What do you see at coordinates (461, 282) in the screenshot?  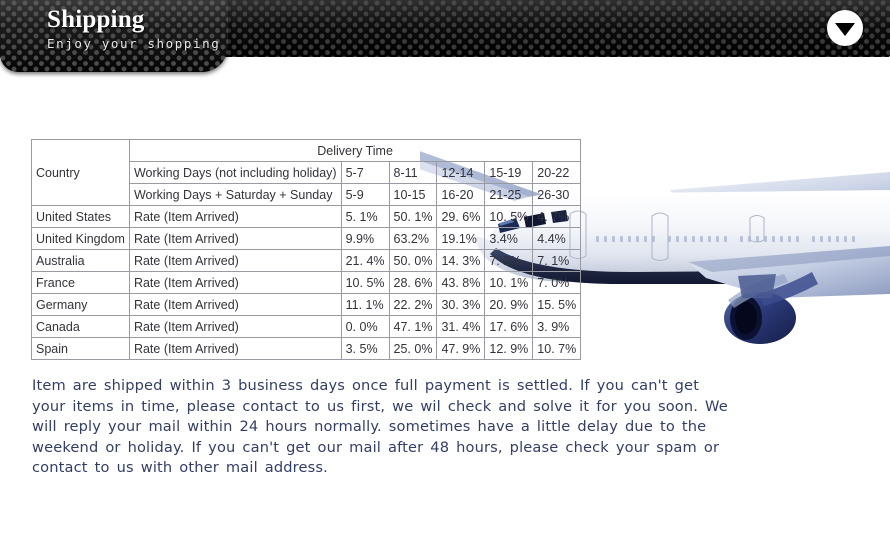 I see `row-rate-value: 43. 8%` at bounding box center [461, 282].